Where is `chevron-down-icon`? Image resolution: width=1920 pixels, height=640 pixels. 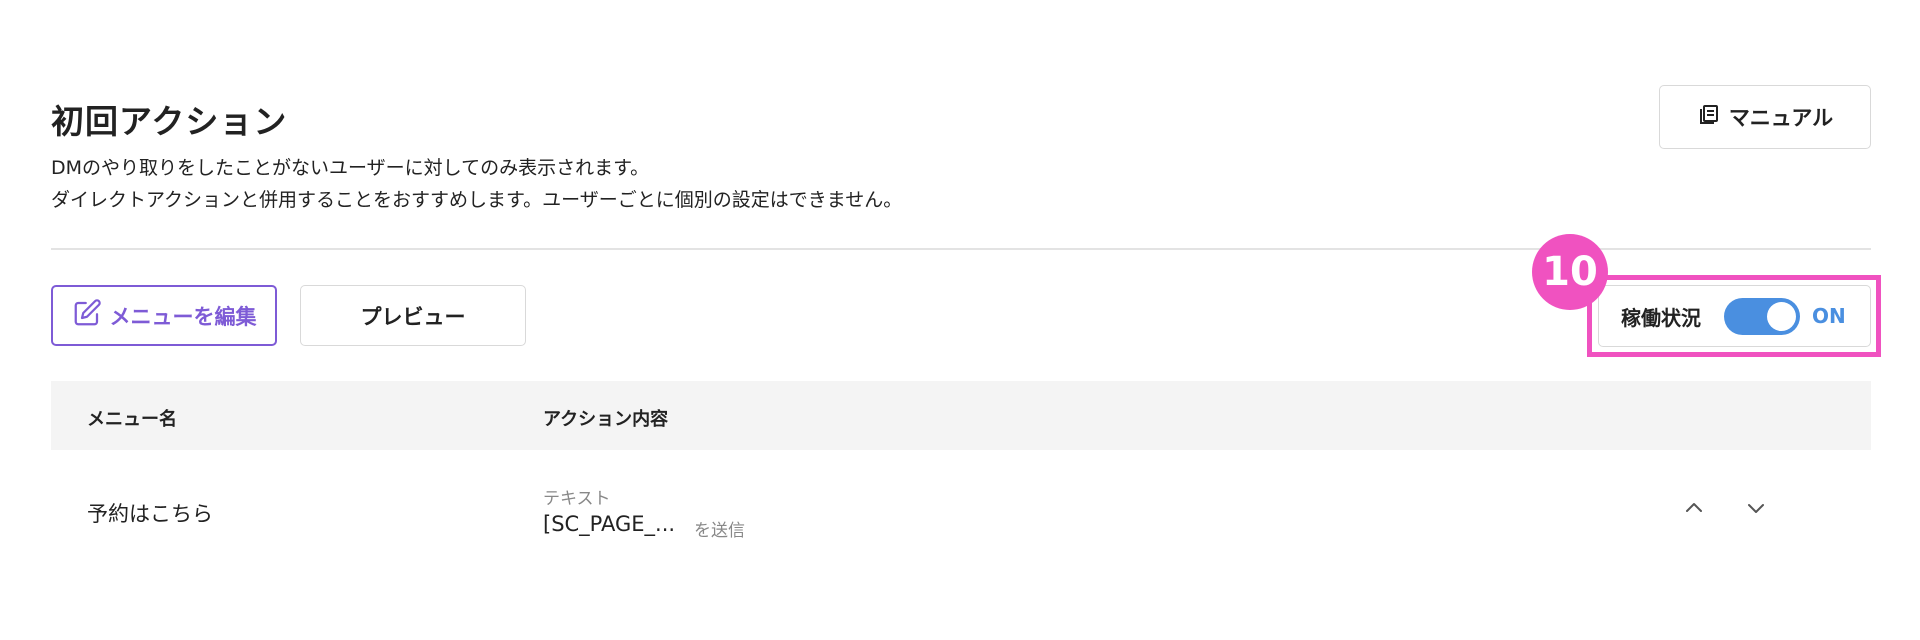
chevron-down-icon is located at coordinates (1756, 510).